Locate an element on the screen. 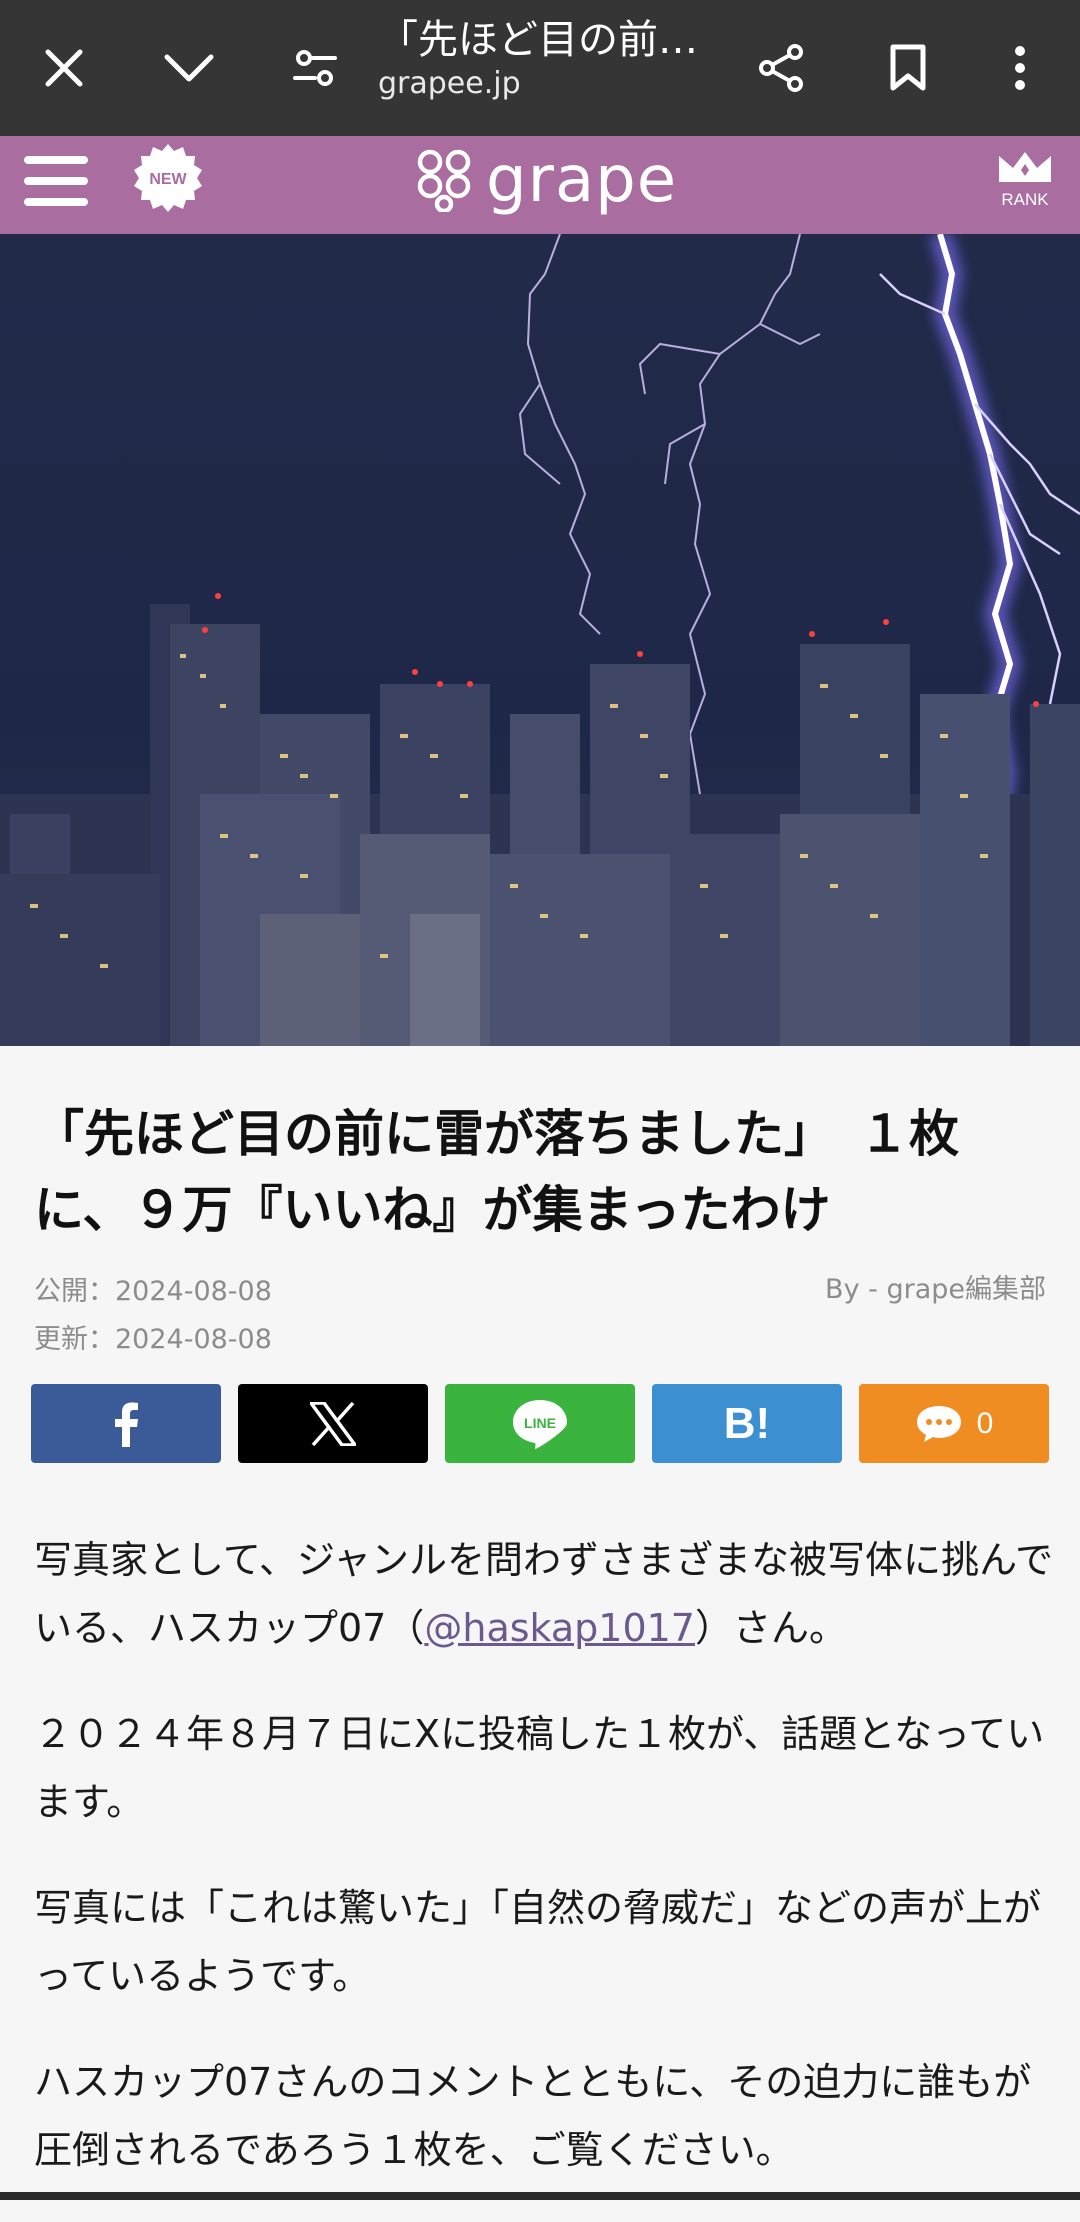 The height and width of the screenshot is (2222, 1080). facebook-icon is located at coordinates (126, 1424).